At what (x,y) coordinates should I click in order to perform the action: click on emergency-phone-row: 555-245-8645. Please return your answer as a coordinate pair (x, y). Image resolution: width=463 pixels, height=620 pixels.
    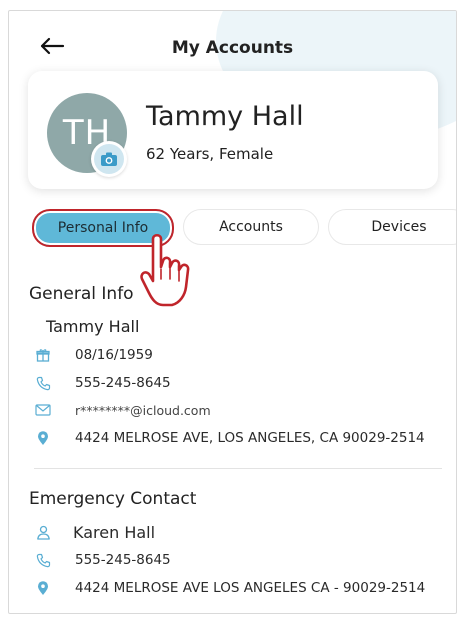
    Looking at the image, I should click on (100, 560).